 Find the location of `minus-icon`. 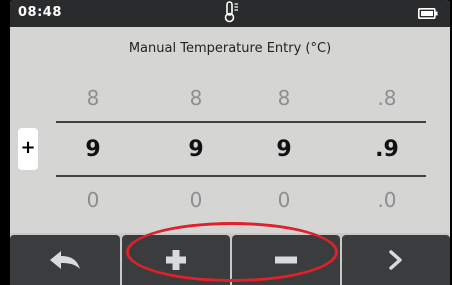

minus-icon is located at coordinates (286, 260).